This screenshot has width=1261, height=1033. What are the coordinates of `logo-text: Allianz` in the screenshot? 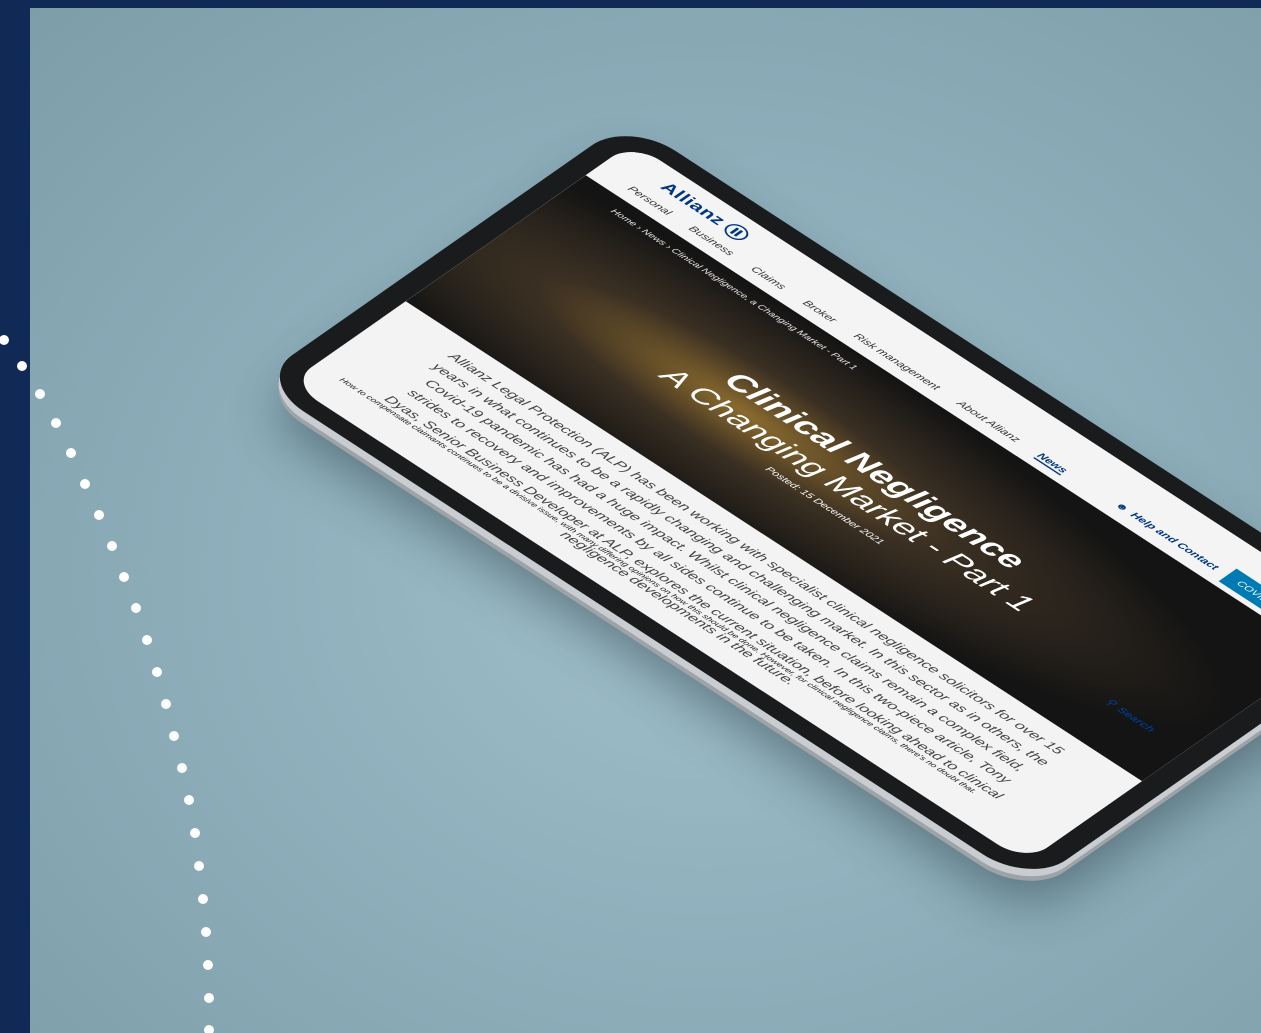 It's located at (693, 204).